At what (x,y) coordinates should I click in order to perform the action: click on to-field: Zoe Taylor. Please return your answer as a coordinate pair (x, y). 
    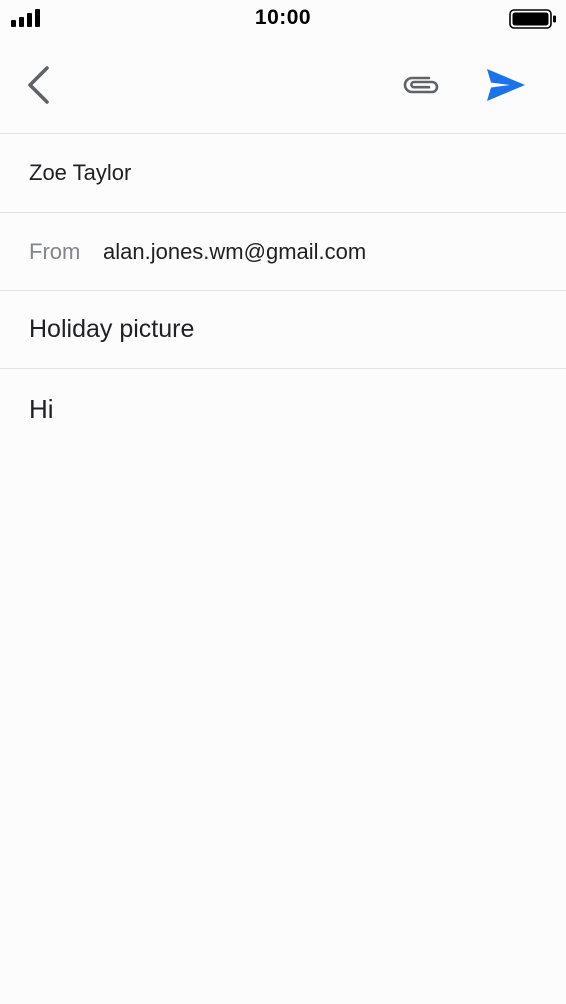
    Looking at the image, I should click on (283, 172).